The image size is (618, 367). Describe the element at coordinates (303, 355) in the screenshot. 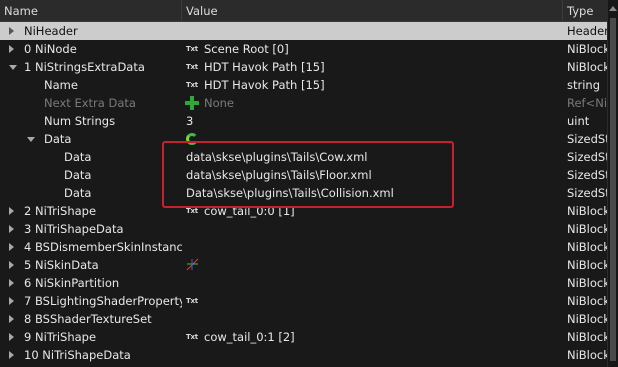

I see `tree-row-nitrishapedata: 10 NiTriShapeData NiBlock` at that location.